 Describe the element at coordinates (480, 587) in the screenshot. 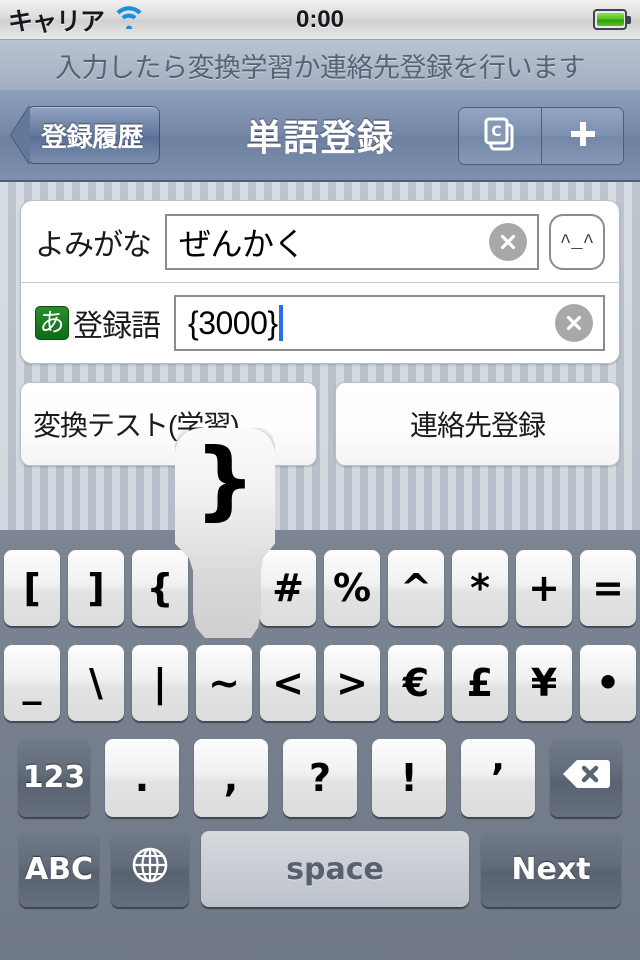

I see `key-asterisk: *` at that location.